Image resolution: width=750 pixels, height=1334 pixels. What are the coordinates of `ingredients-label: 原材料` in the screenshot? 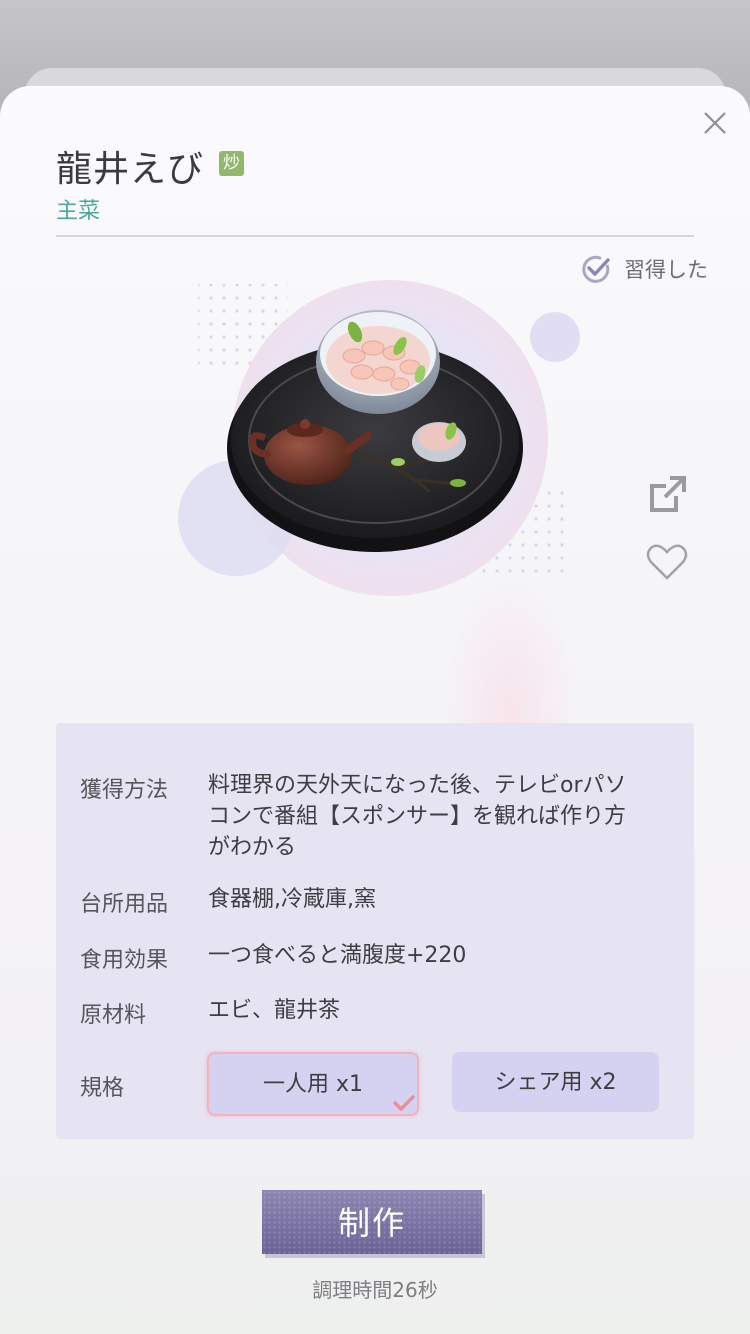 It's located at (113, 1015).